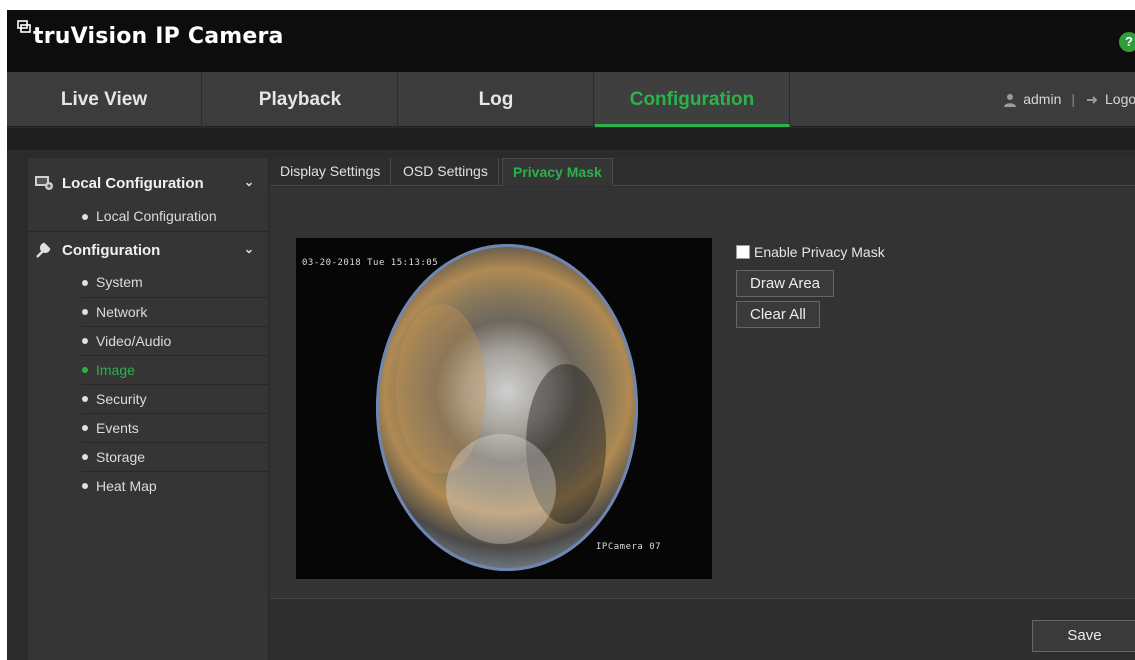 This screenshot has height=660, width=1135. I want to click on fisheye-image, so click(507, 407).